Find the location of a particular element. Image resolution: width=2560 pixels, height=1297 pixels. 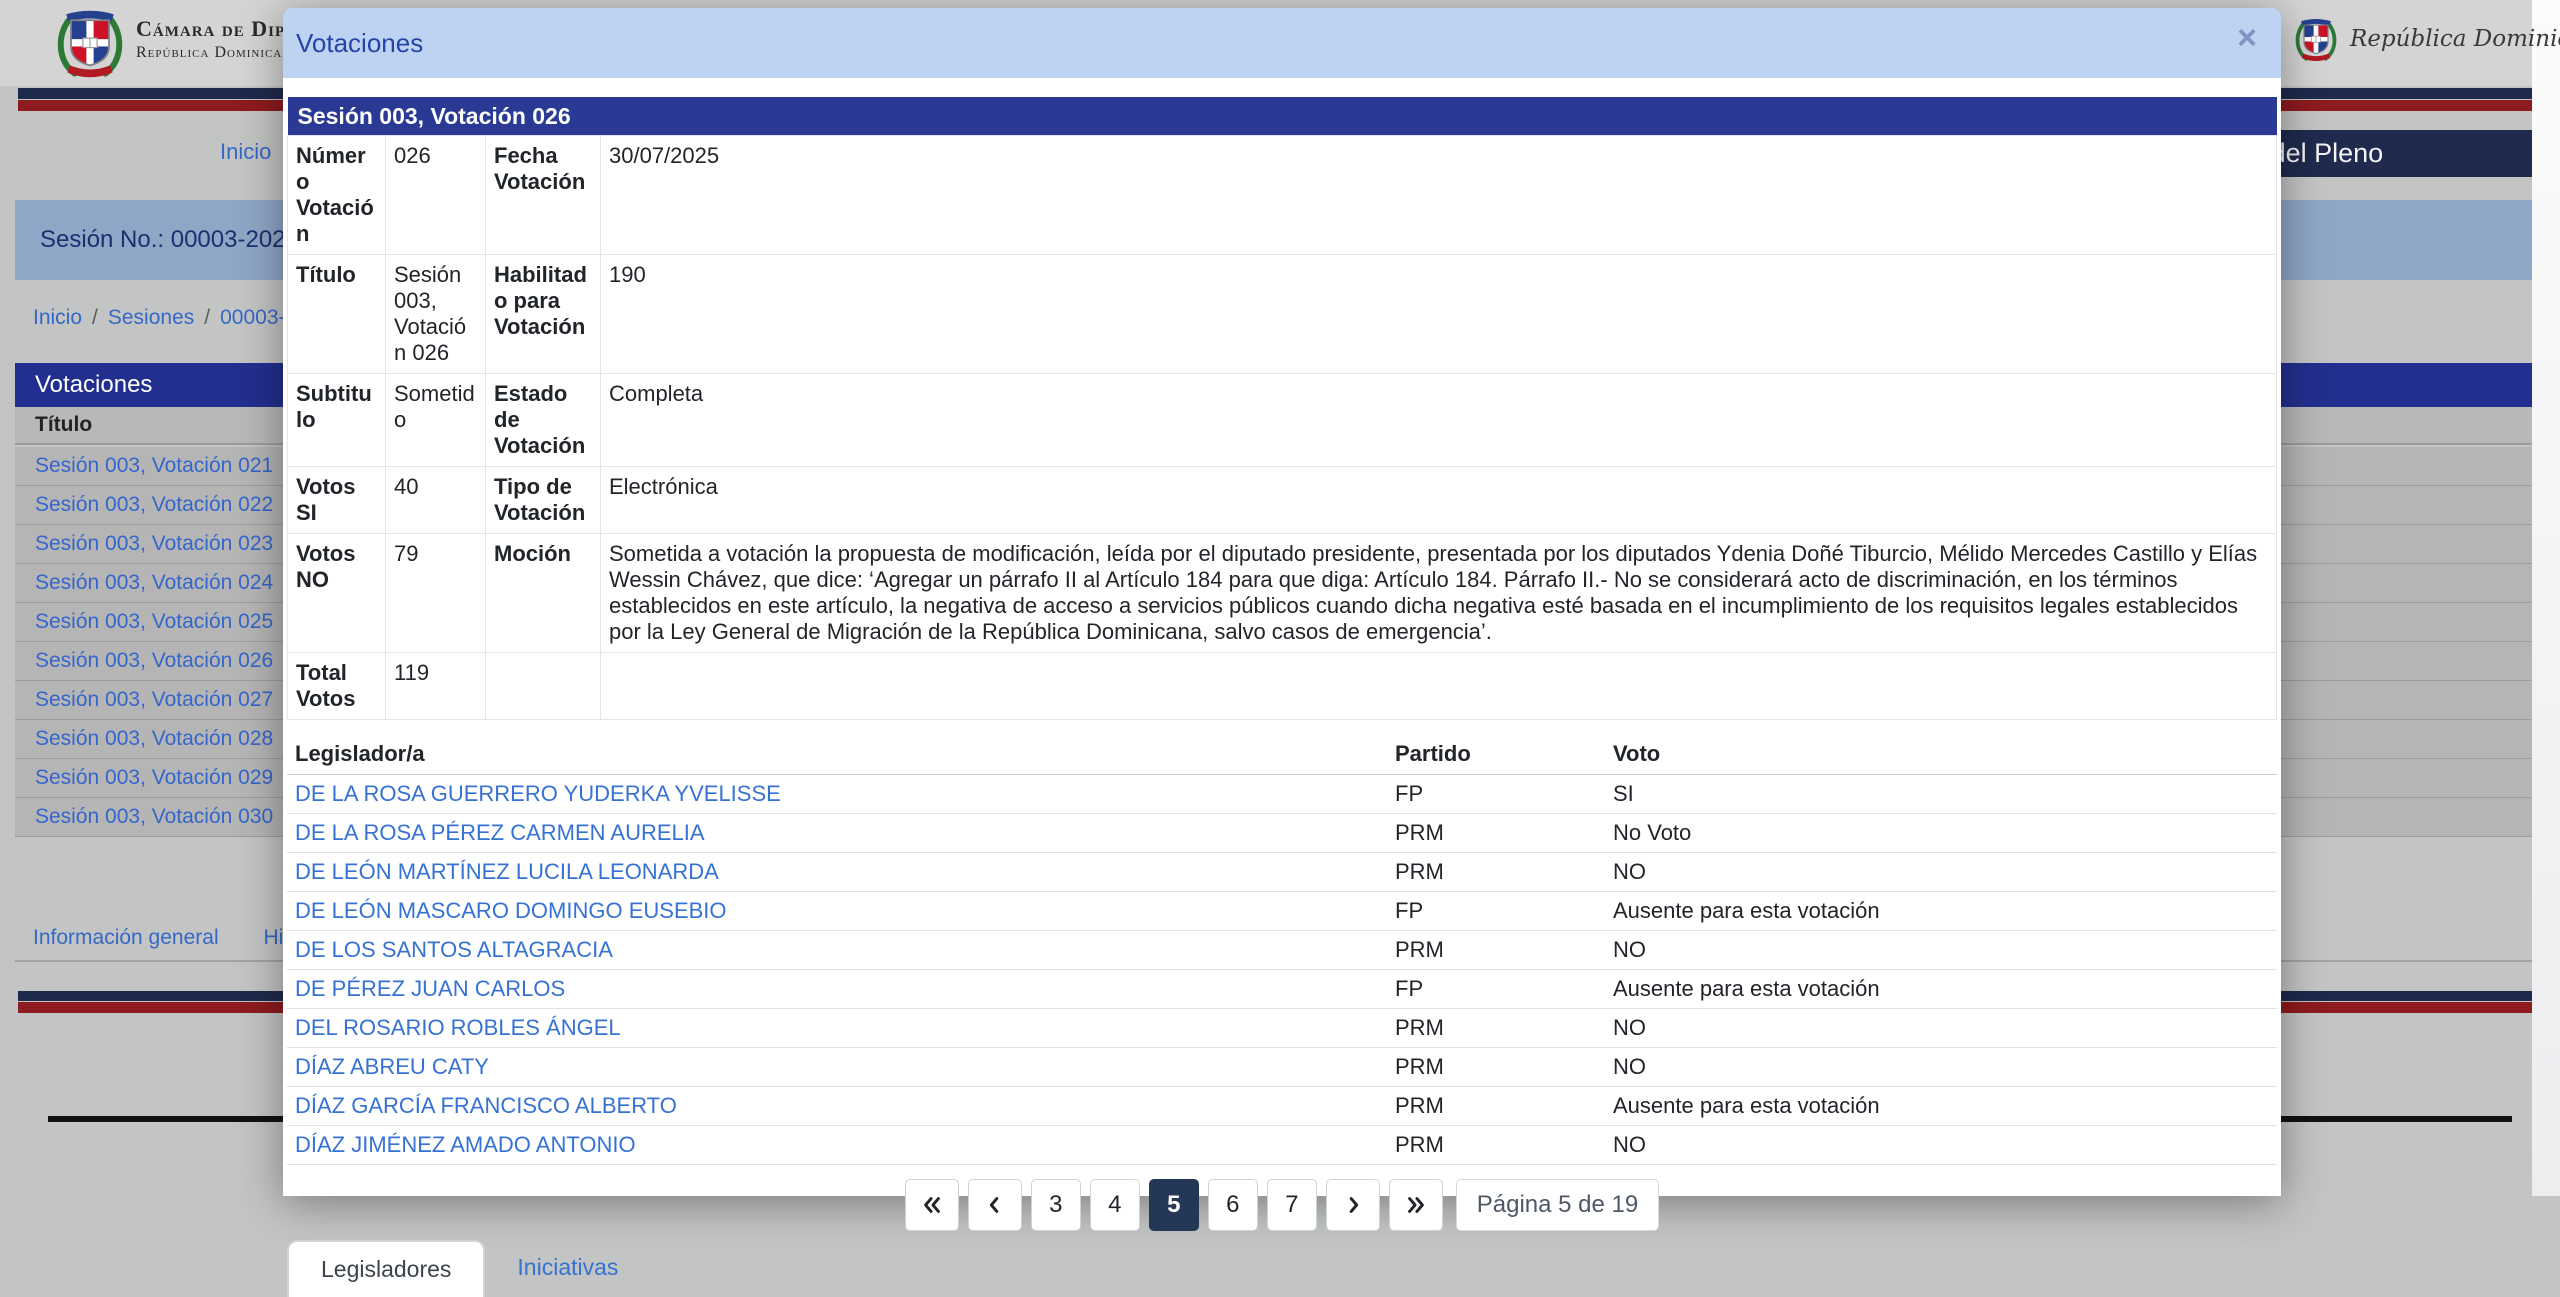

breadcrumb-link: Inicio is located at coordinates (57, 317).